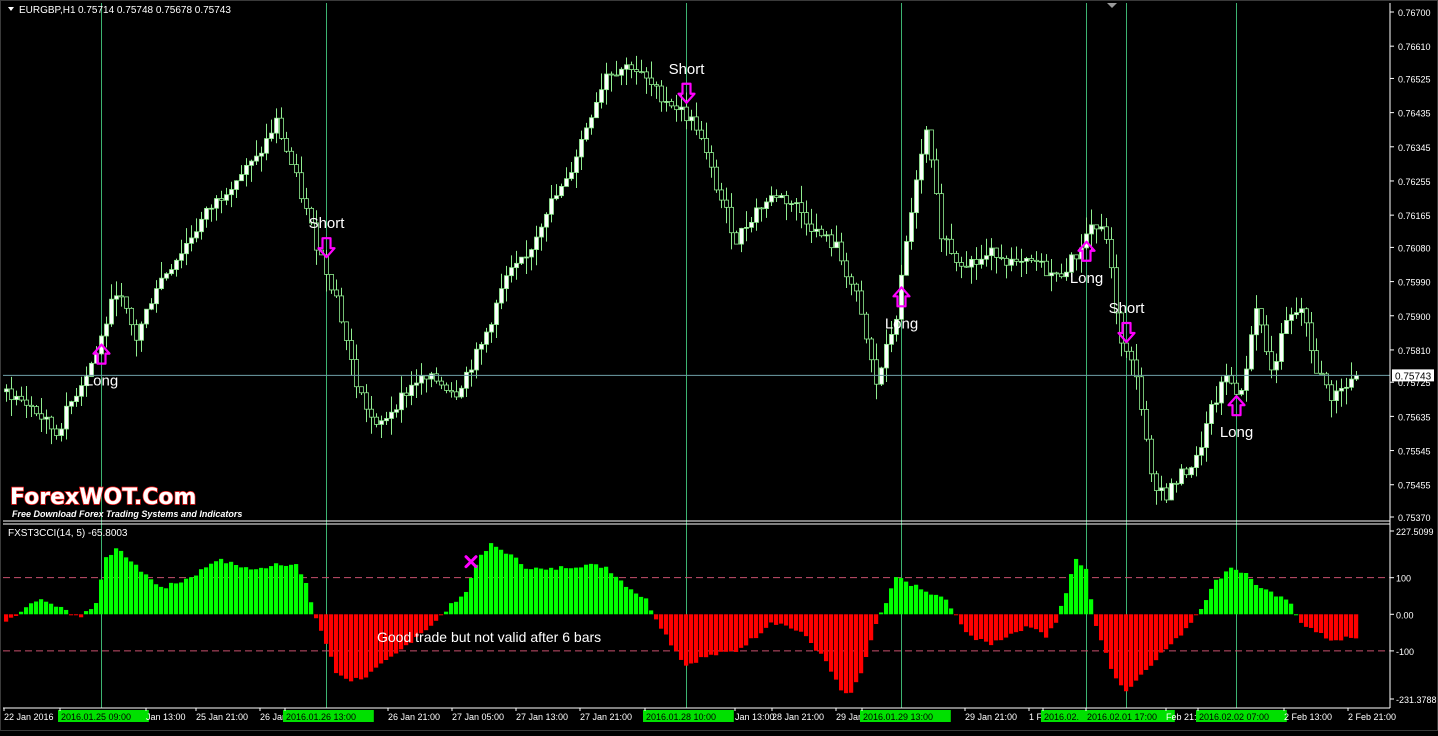  What do you see at coordinates (166, 717) in the screenshot?
I see `time-label: Jan 13:00` at bounding box center [166, 717].